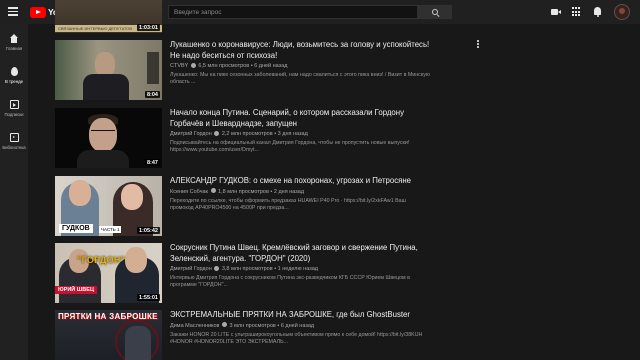 The height and width of the screenshot is (360, 640). I want to click on upload-age: 3 дня назад, so click(292, 134).